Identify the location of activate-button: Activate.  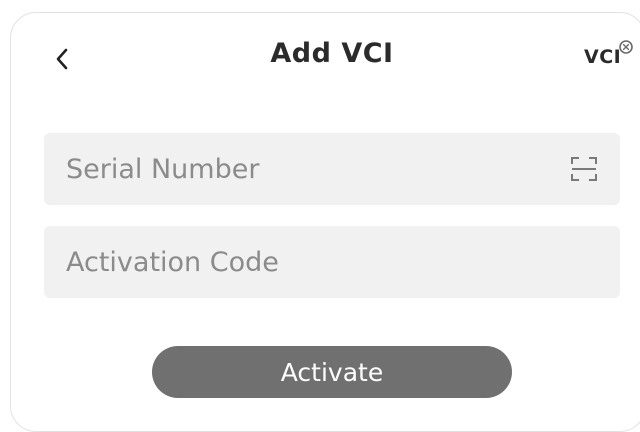
(332, 372).